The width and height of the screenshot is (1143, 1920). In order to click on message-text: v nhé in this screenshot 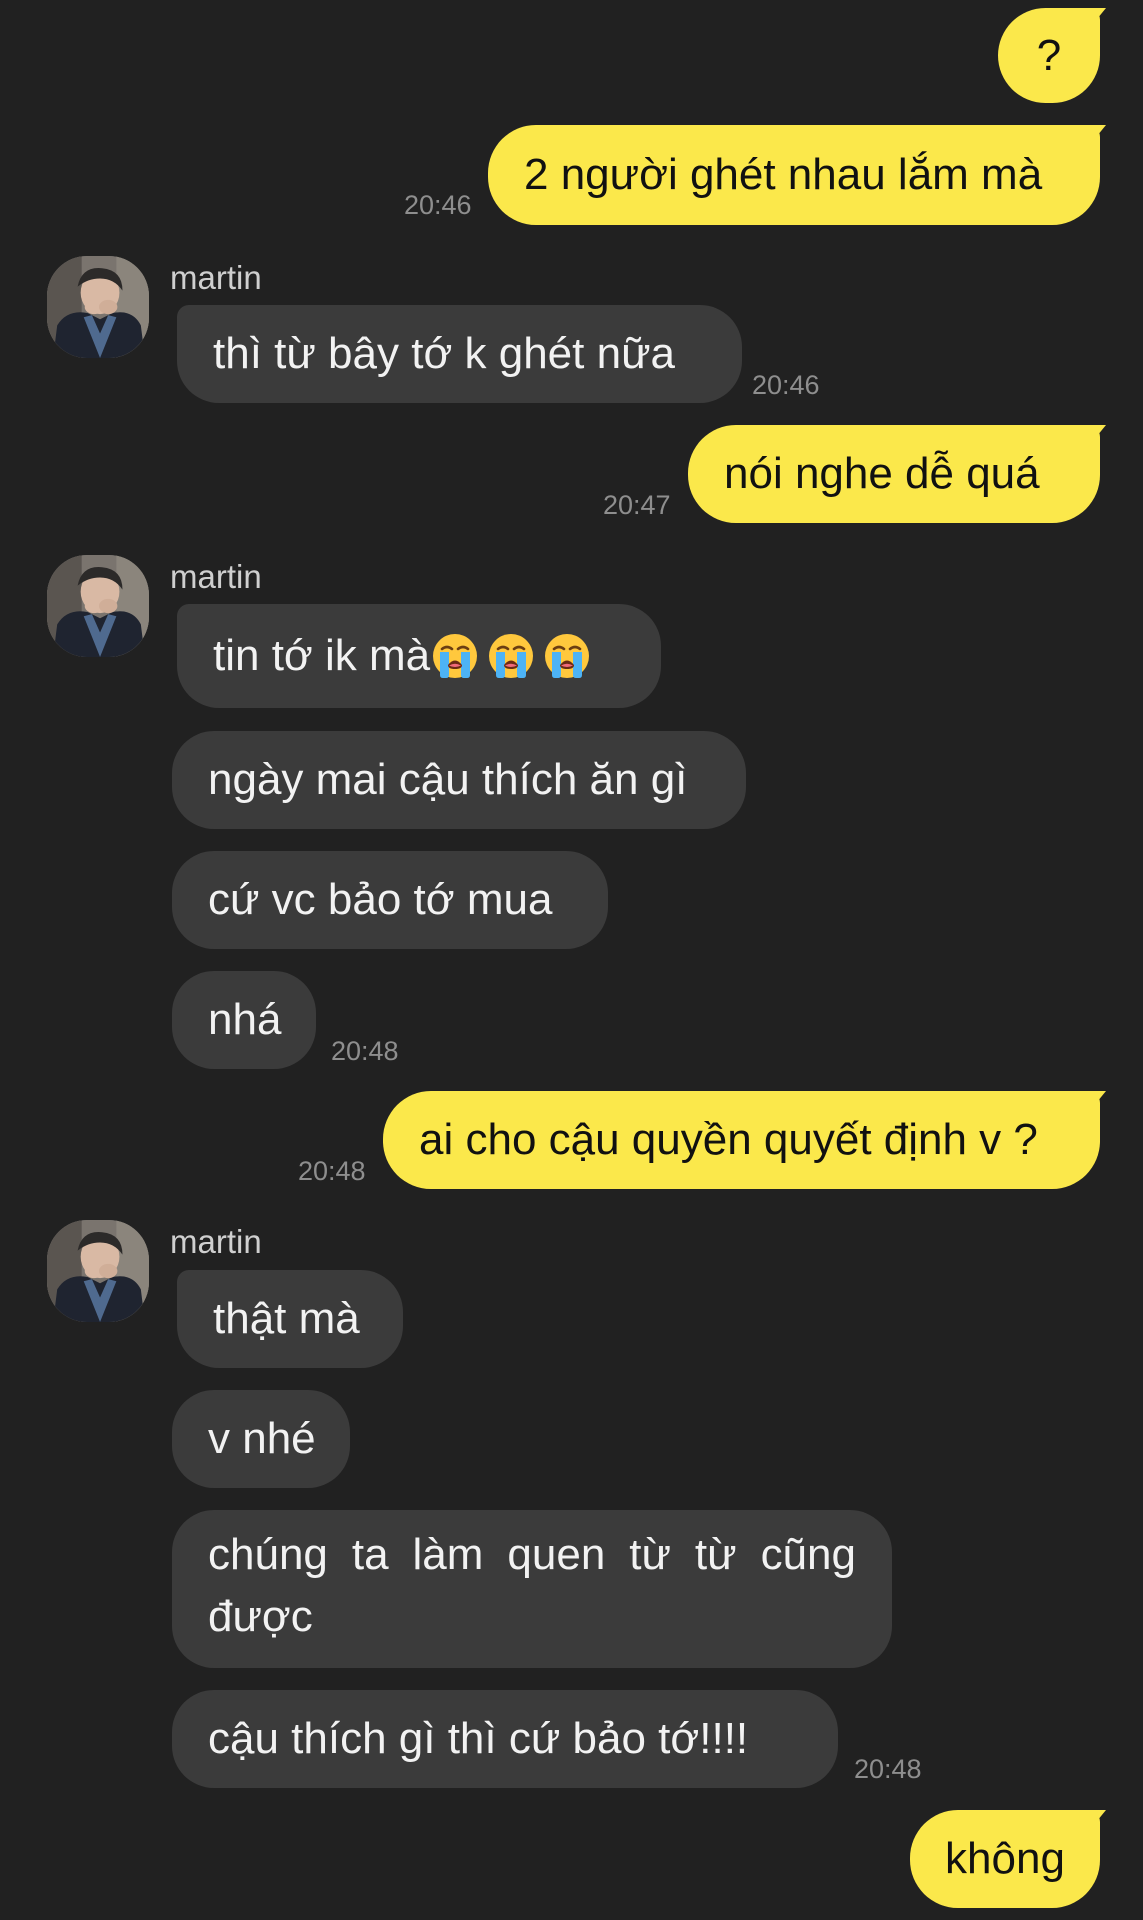, I will do `click(262, 1438)`.